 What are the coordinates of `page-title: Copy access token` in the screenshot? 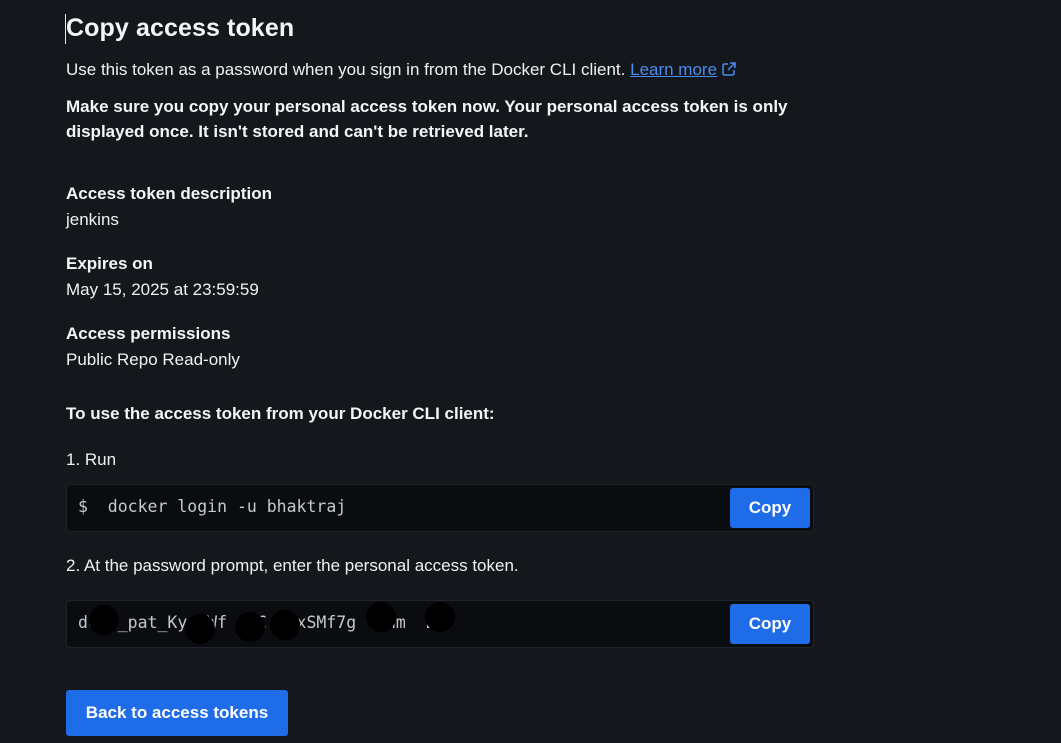 It's located at (180, 28).